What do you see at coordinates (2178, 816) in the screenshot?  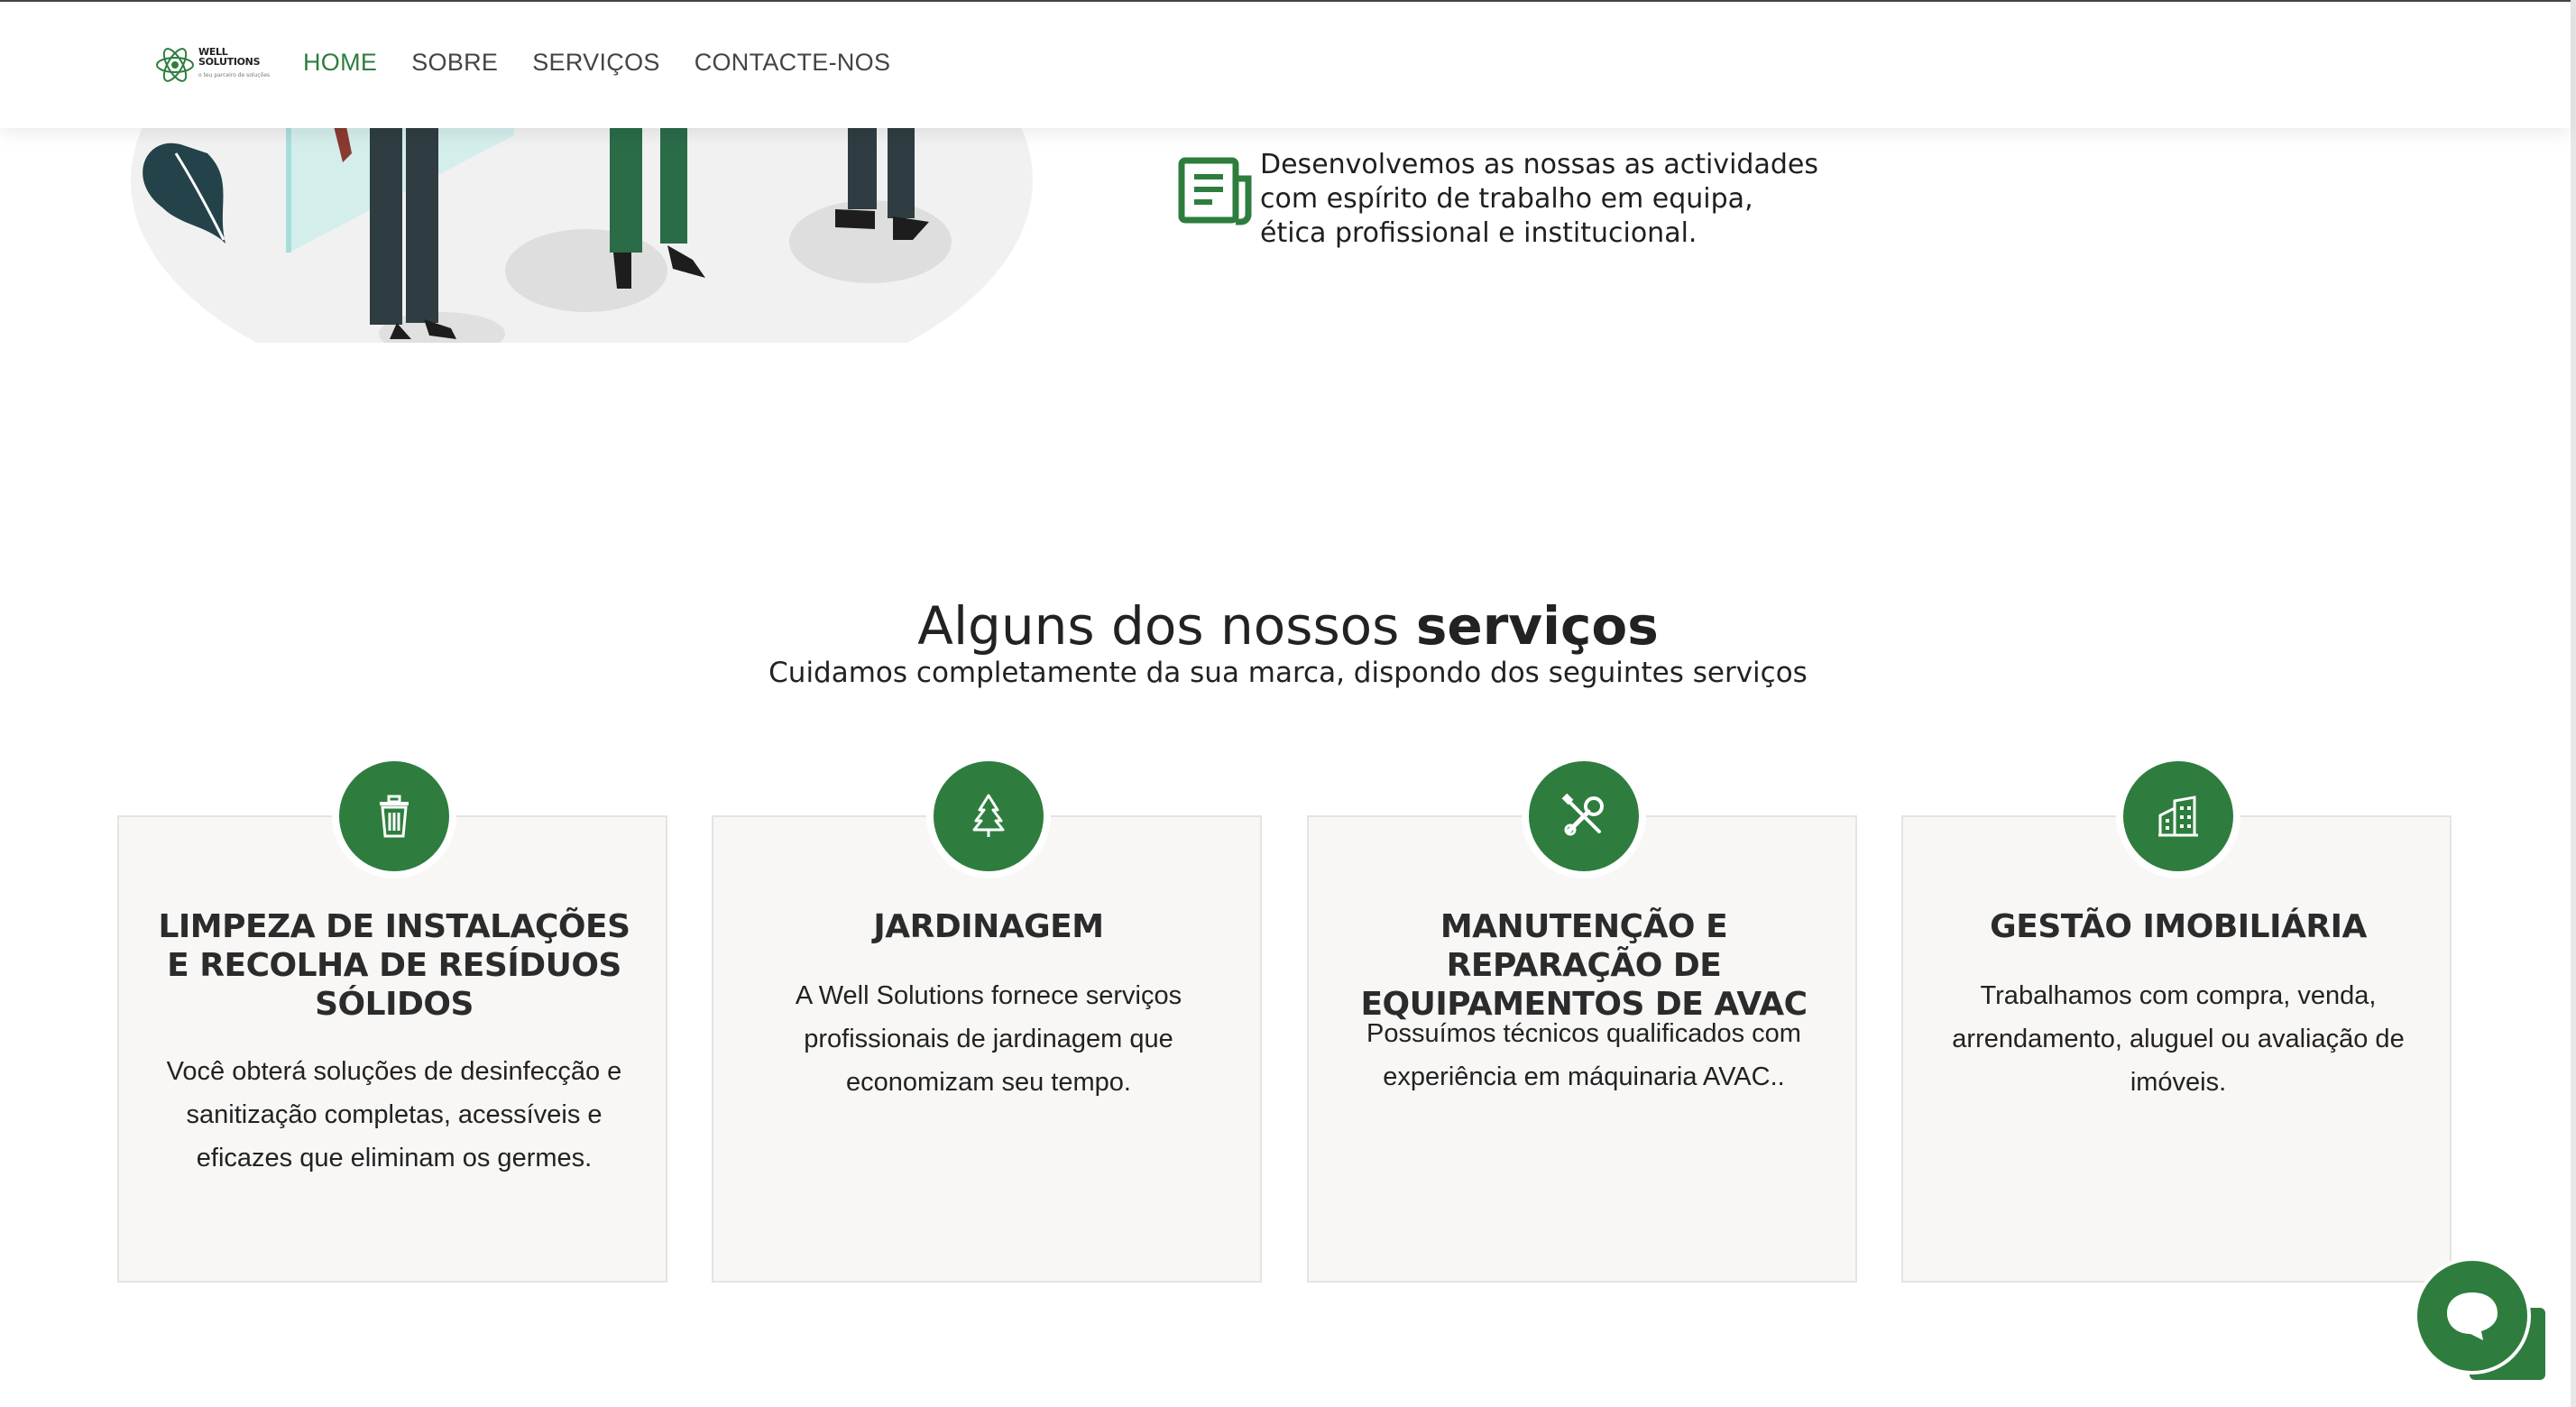 I see `building-icon` at bounding box center [2178, 816].